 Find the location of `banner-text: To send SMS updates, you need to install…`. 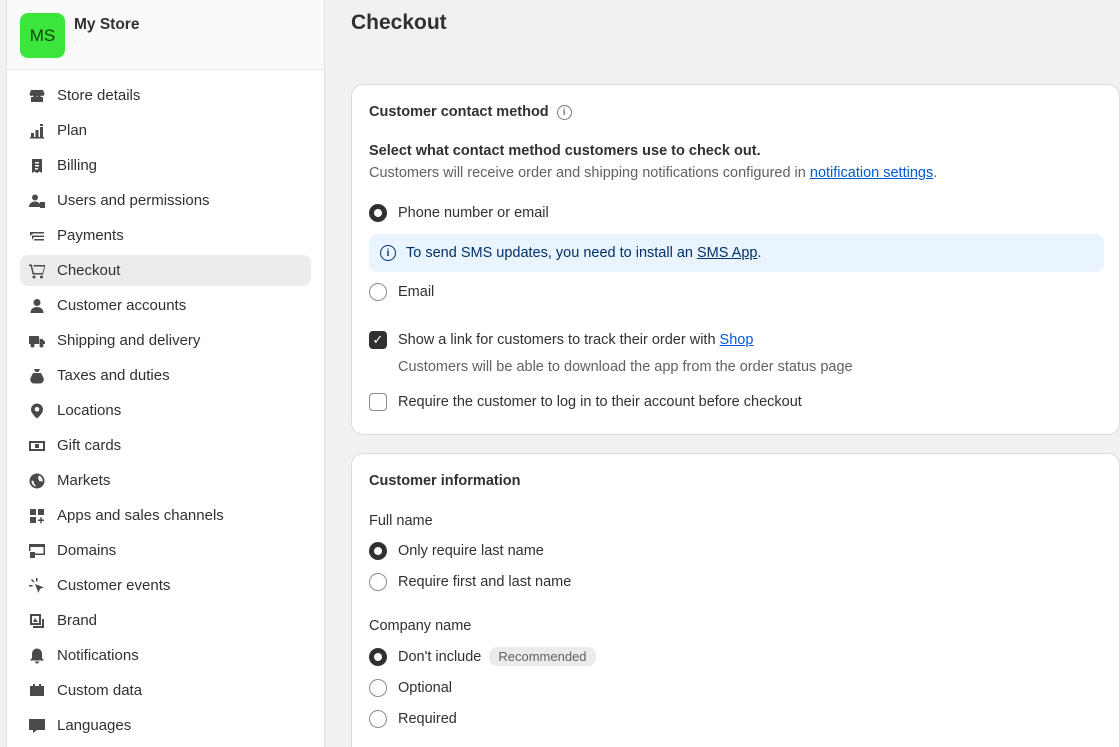

banner-text: To send SMS updates, you need to install… is located at coordinates (583, 253).